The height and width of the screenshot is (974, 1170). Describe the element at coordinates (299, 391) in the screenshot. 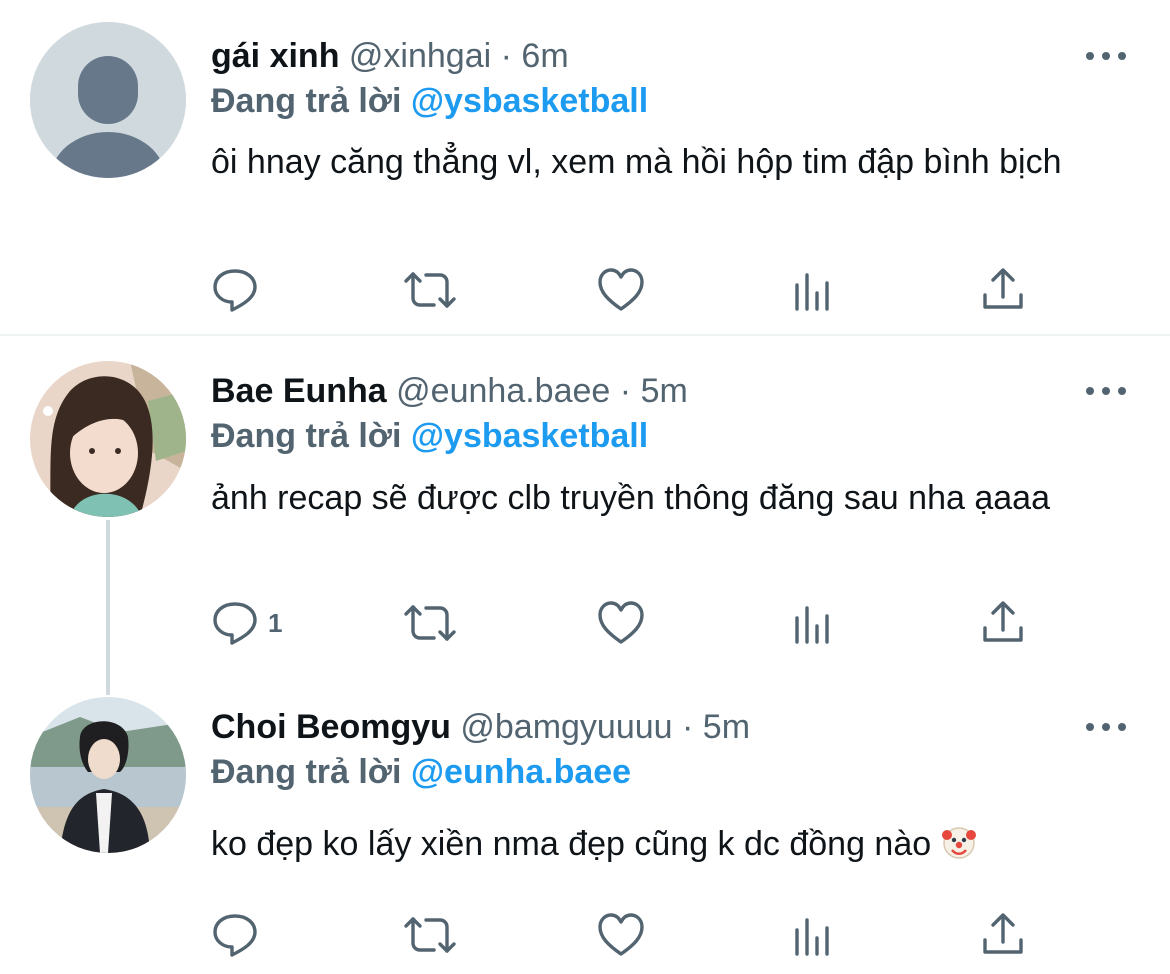

I see `display-name: Bae Eunha` at that location.